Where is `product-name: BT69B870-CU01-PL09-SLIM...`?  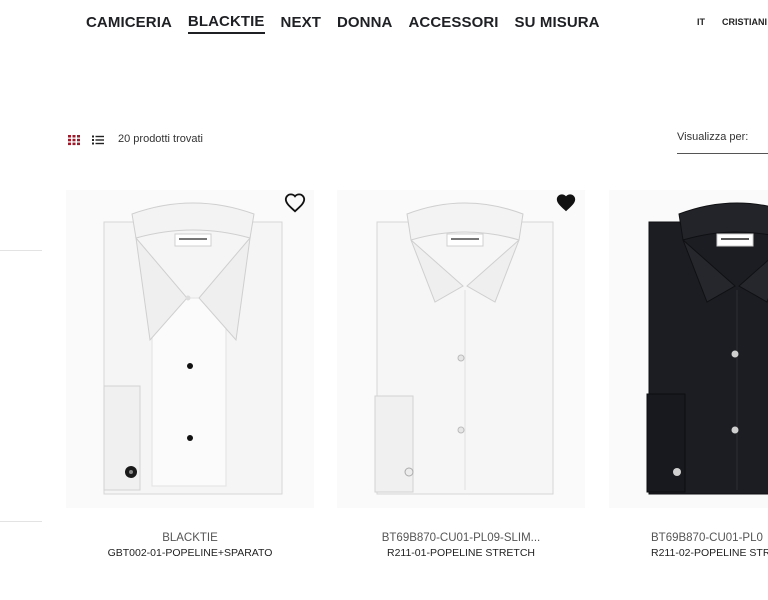 product-name: BT69B870-CU01-PL09-SLIM... is located at coordinates (461, 538).